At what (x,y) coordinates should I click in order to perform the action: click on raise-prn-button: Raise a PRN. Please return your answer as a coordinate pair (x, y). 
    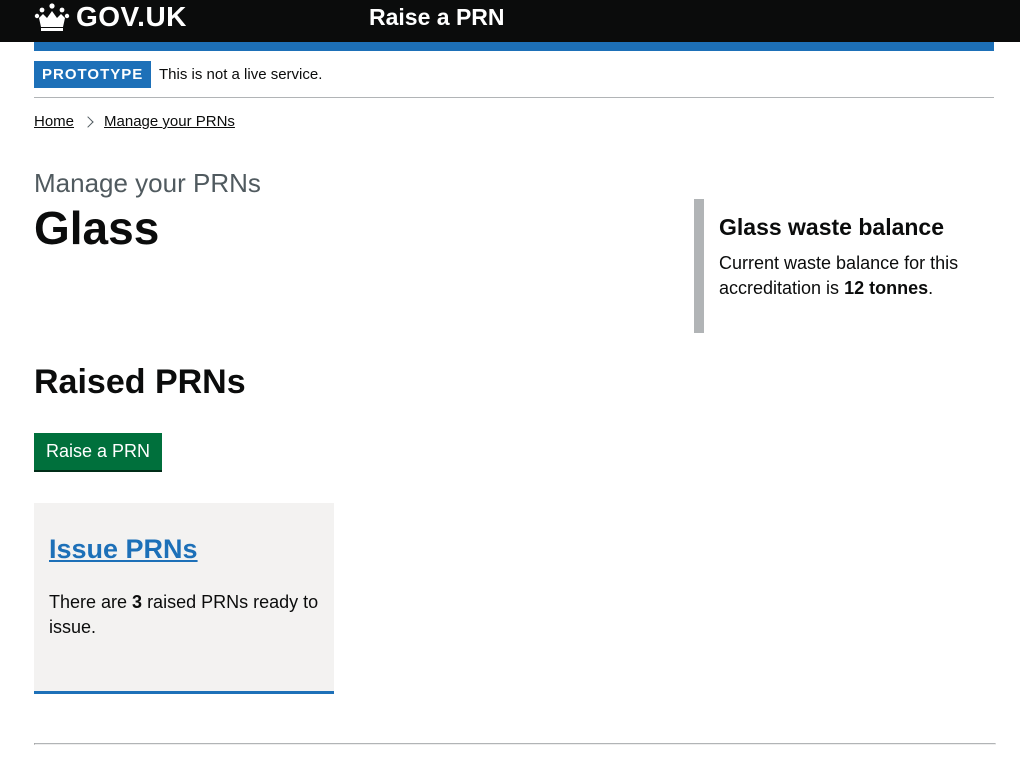
    Looking at the image, I should click on (98, 451).